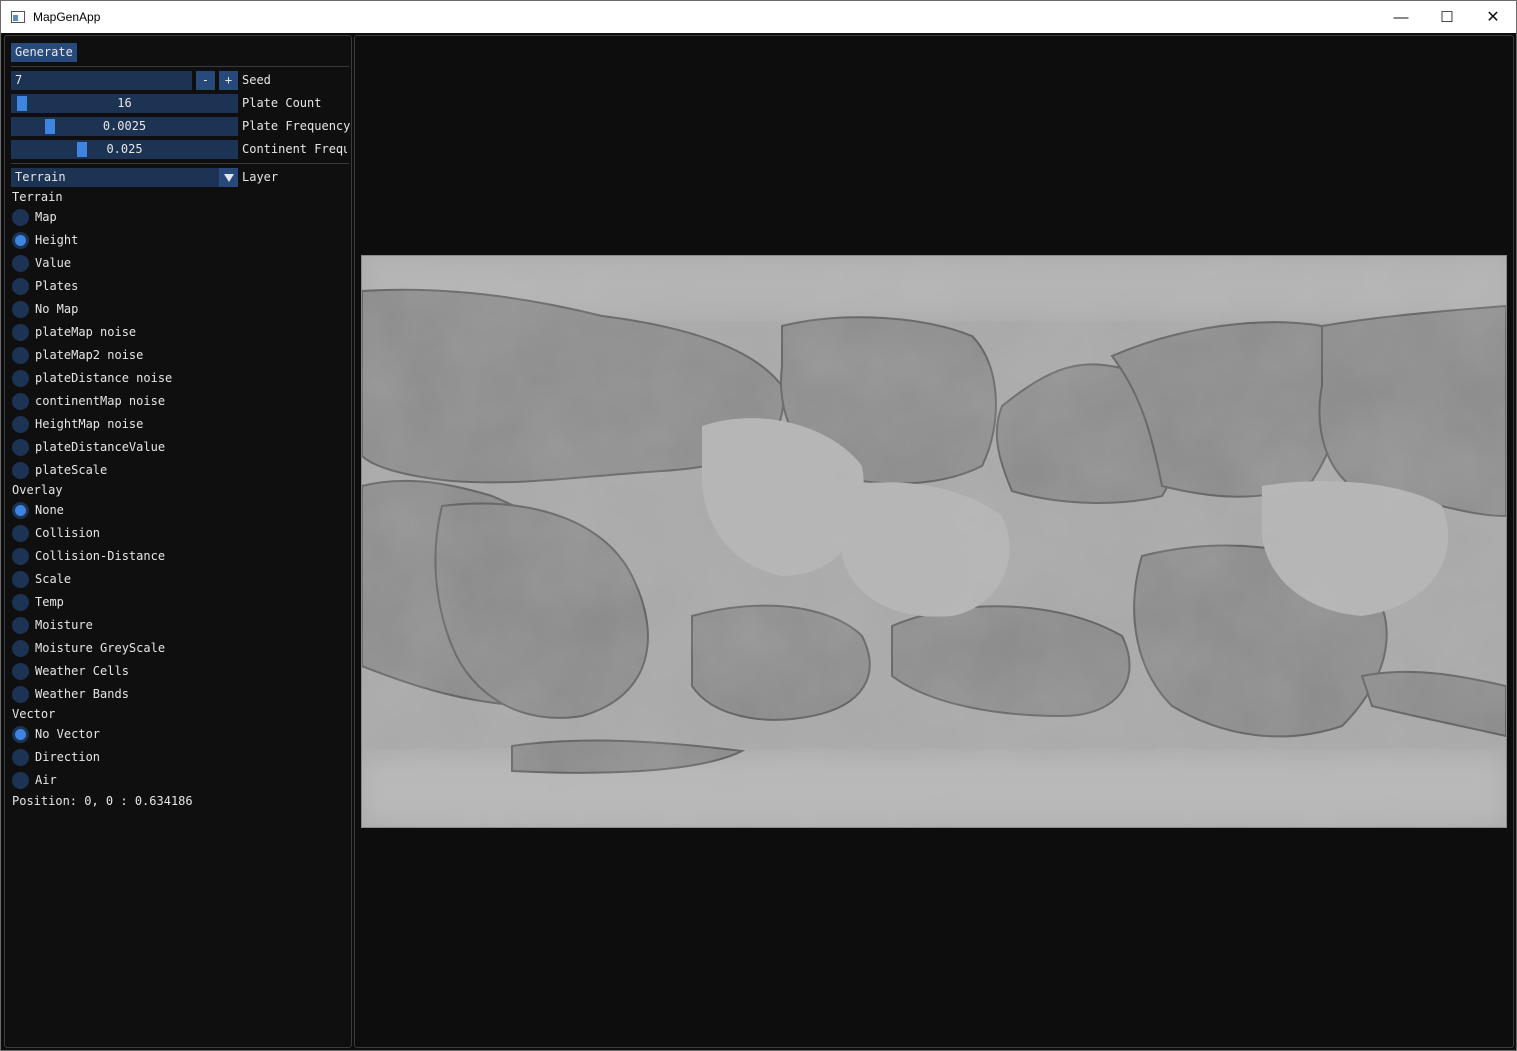 The height and width of the screenshot is (1051, 1517). I want to click on overlay-option-none: None, so click(38, 510).